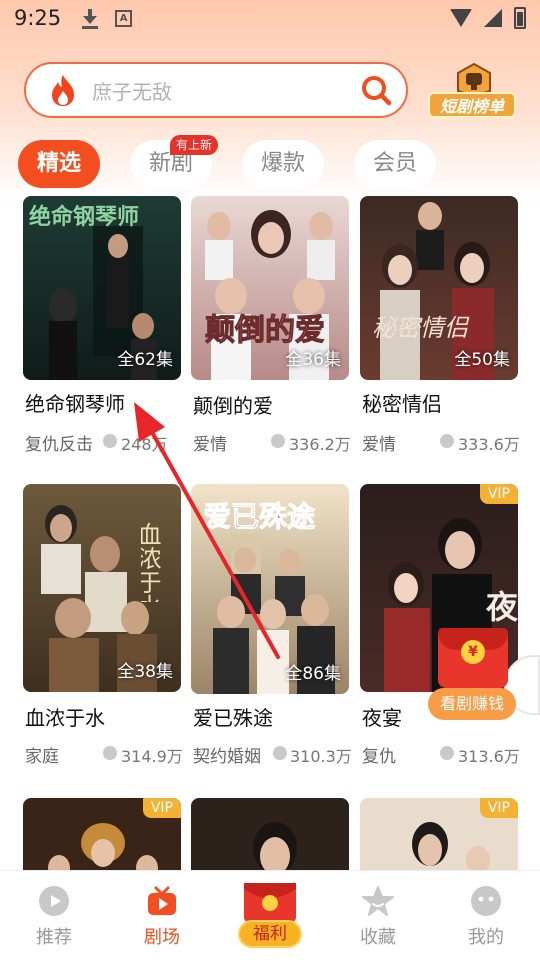 This screenshot has height=960, width=540. Describe the element at coordinates (270, 288) in the screenshot. I see `drama-poster: 颠倒的爱 全36集` at that location.